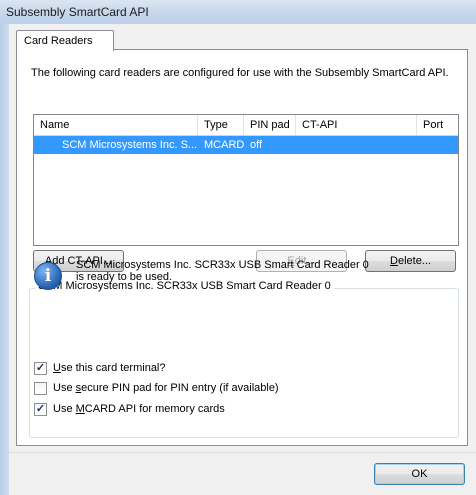  I want to click on cell-type: MCARD, so click(224, 145).